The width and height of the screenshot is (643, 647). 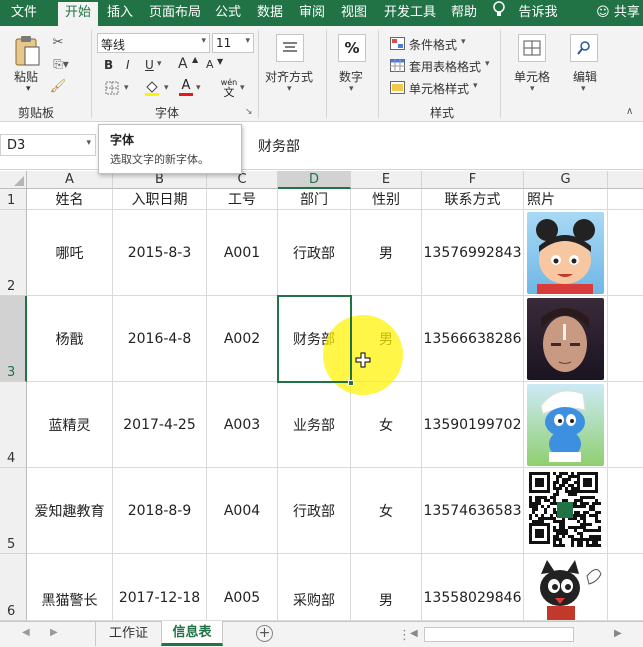 What do you see at coordinates (625, 253) in the screenshot?
I see `cell-h2` at bounding box center [625, 253].